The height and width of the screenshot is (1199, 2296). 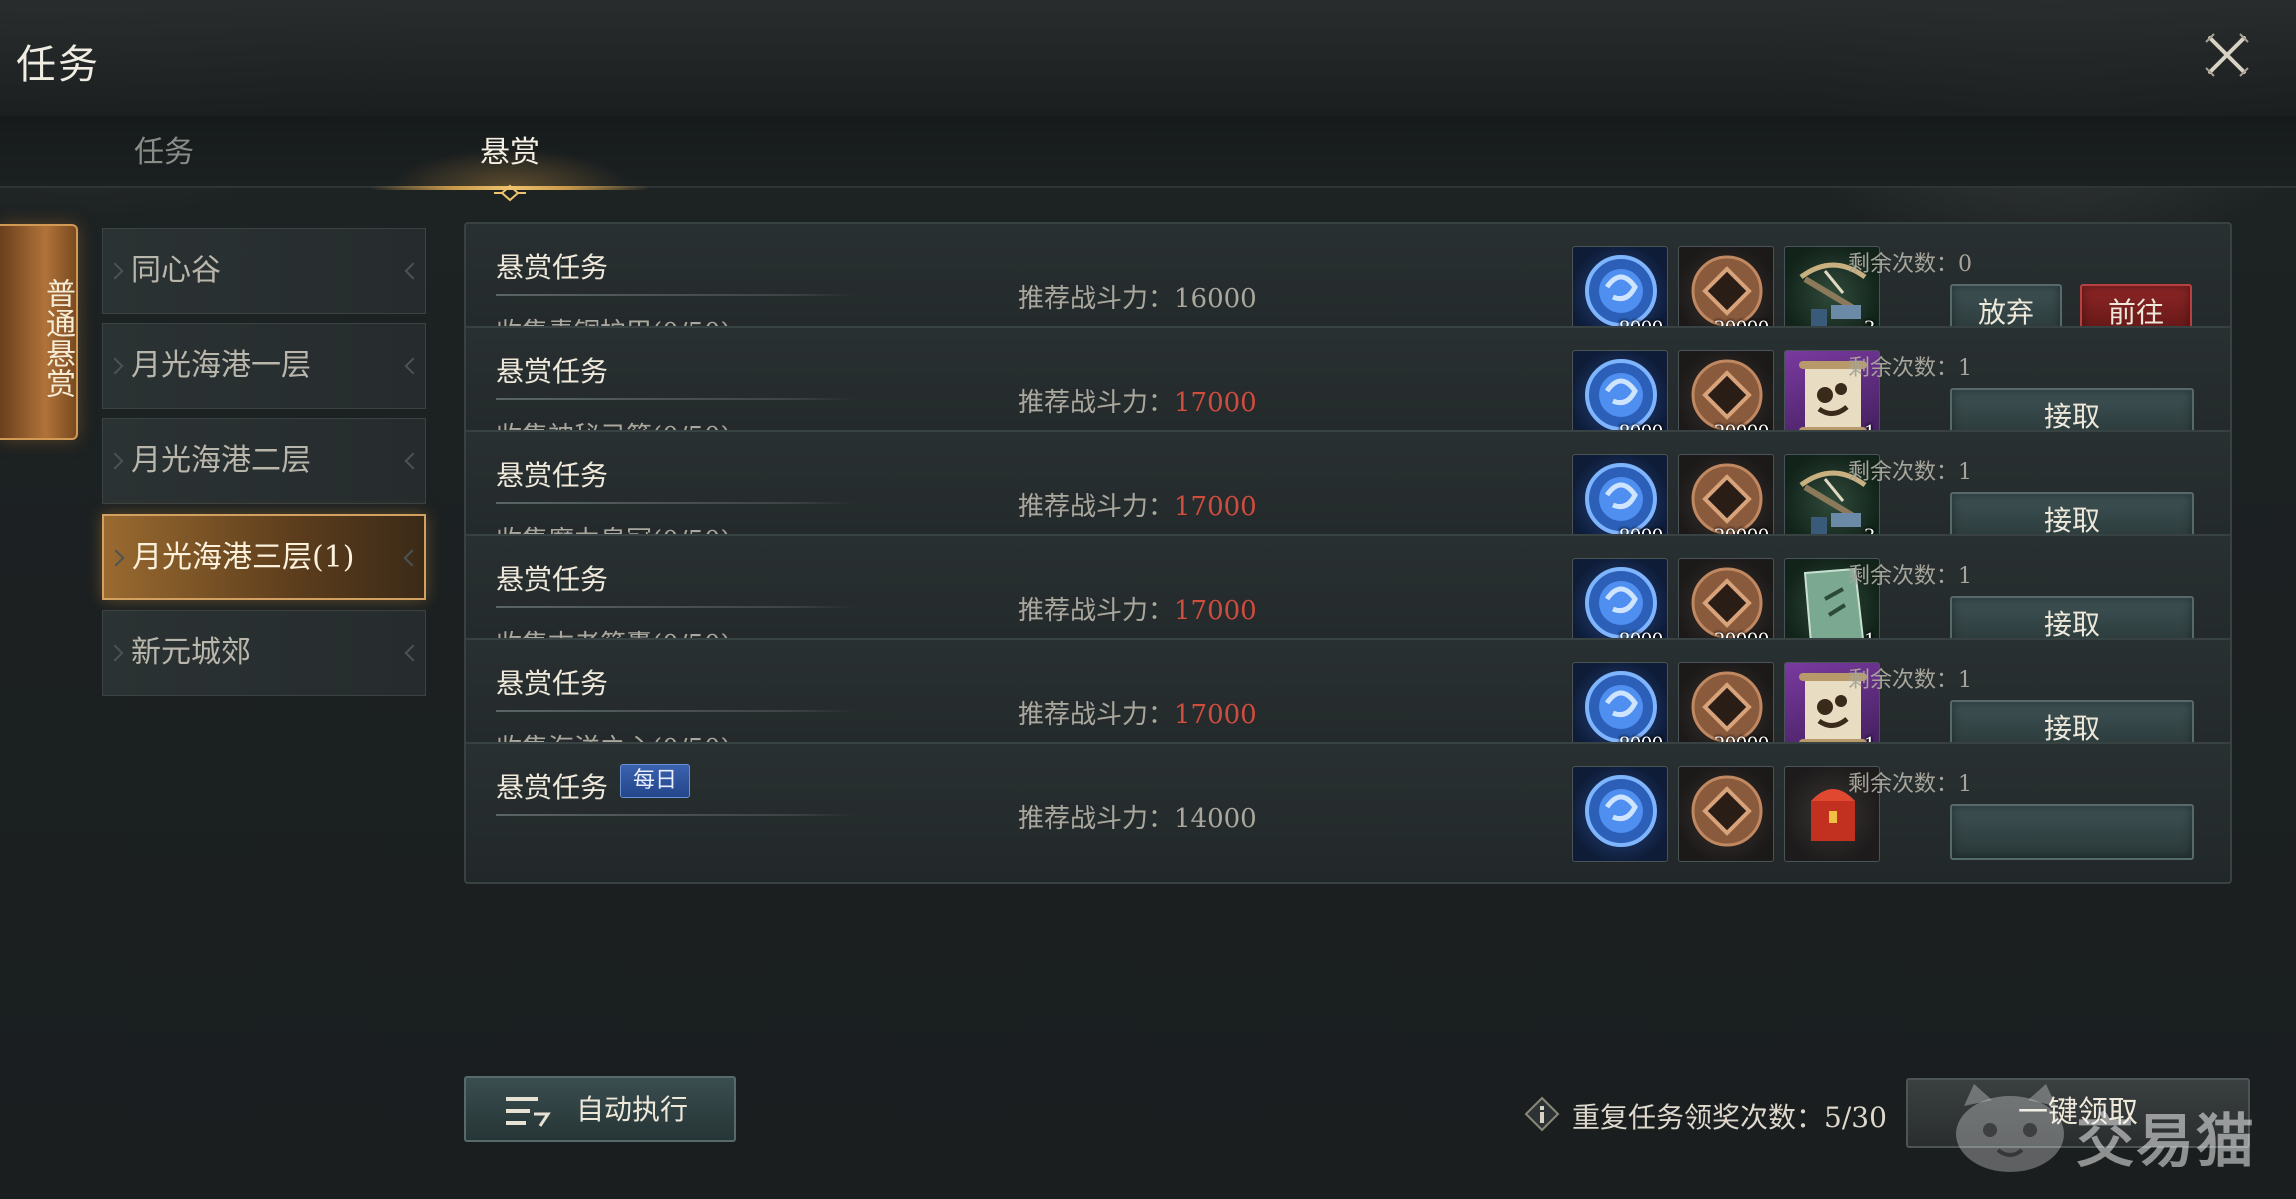 What do you see at coordinates (2010, 1128) in the screenshot?
I see `cat-logo-icon` at bounding box center [2010, 1128].